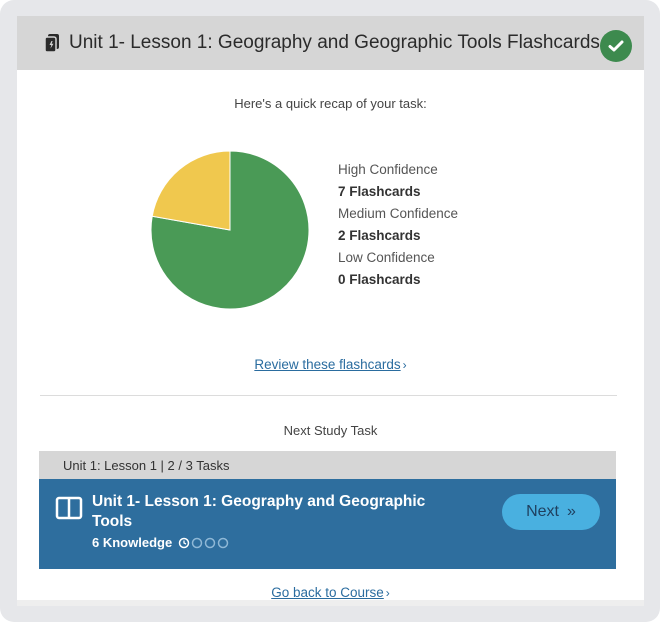 Image resolution: width=660 pixels, height=622 pixels. Describe the element at coordinates (132, 542) in the screenshot. I see `knowledge-count: 6 Knowledge` at that location.